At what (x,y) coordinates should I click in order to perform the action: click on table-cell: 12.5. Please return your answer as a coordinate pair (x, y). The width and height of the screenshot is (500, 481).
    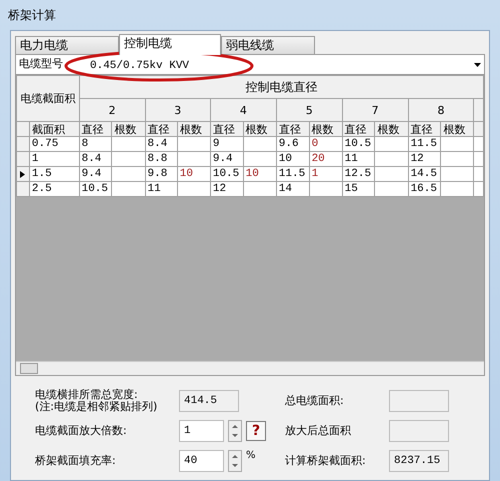
    Looking at the image, I should click on (358, 174).